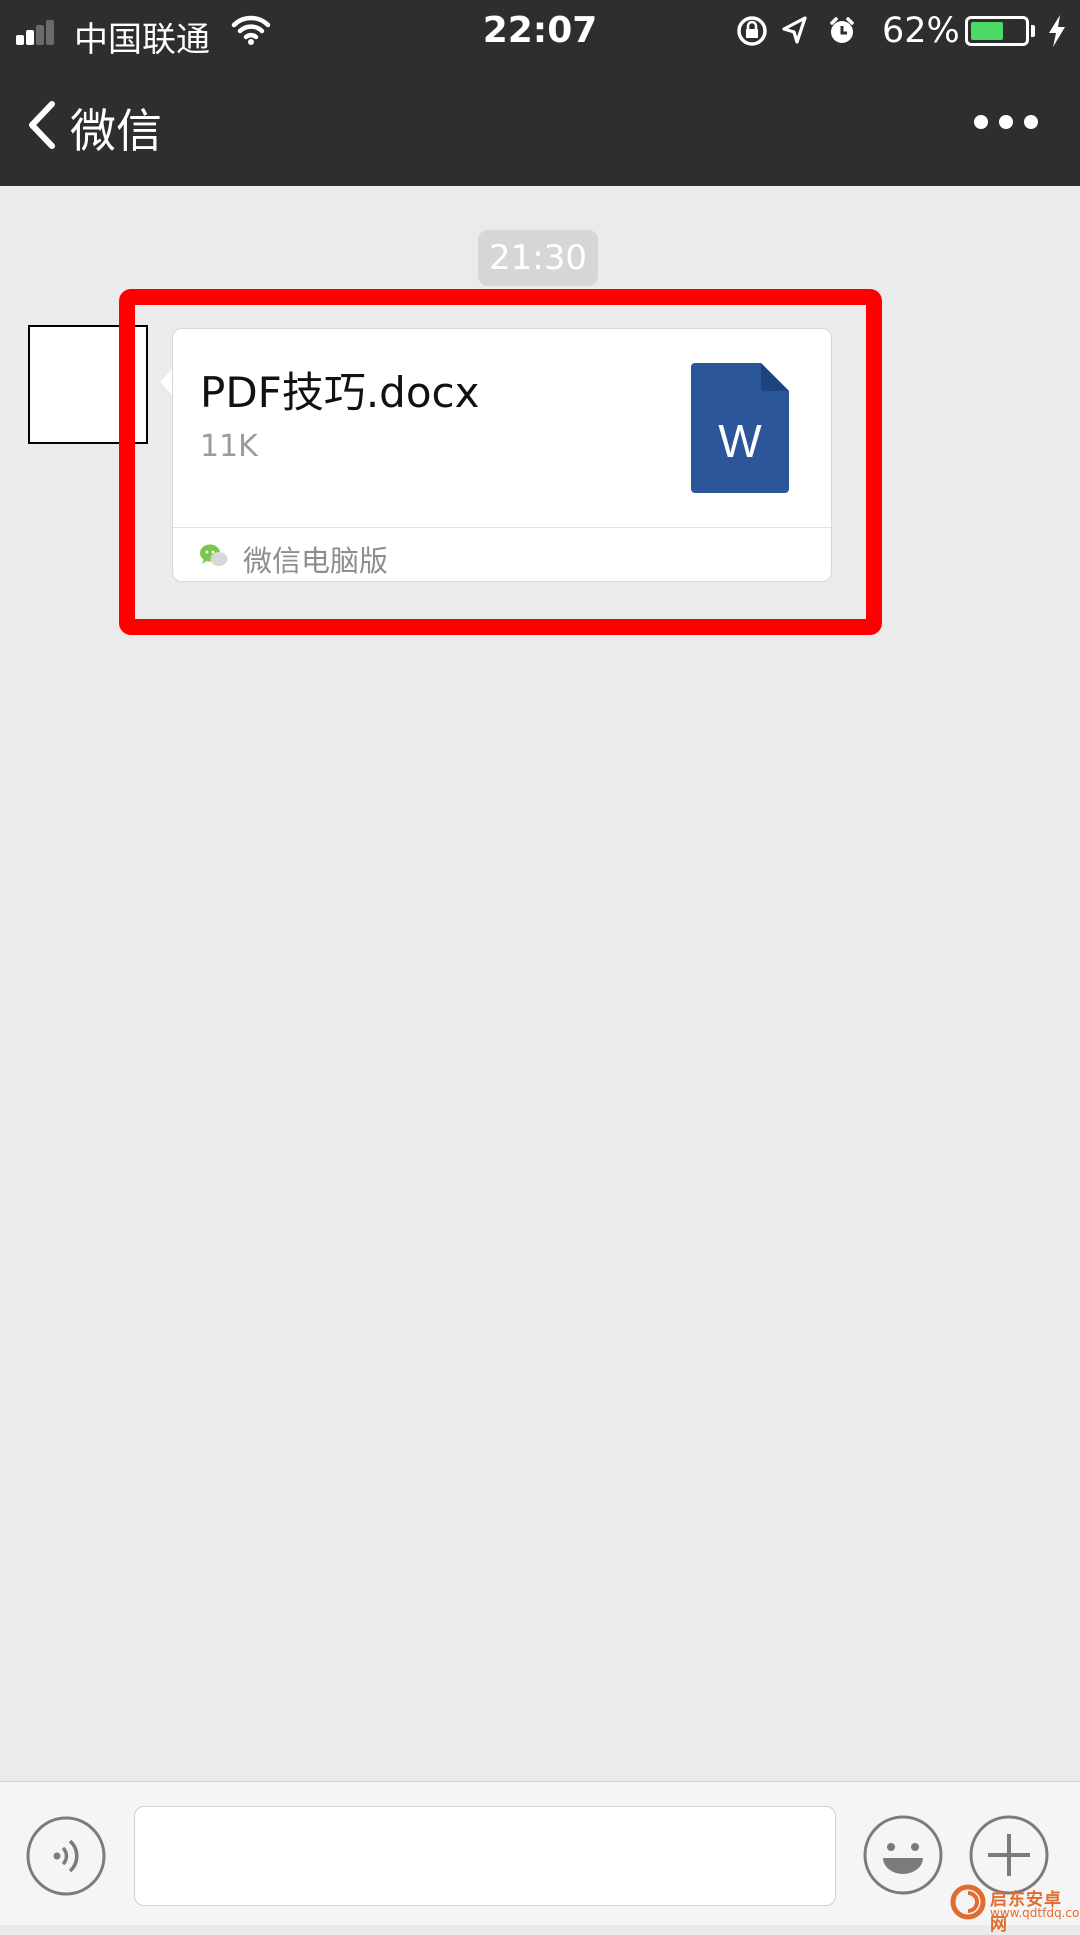  I want to click on watermark-logo-icon, so click(968, 1904).